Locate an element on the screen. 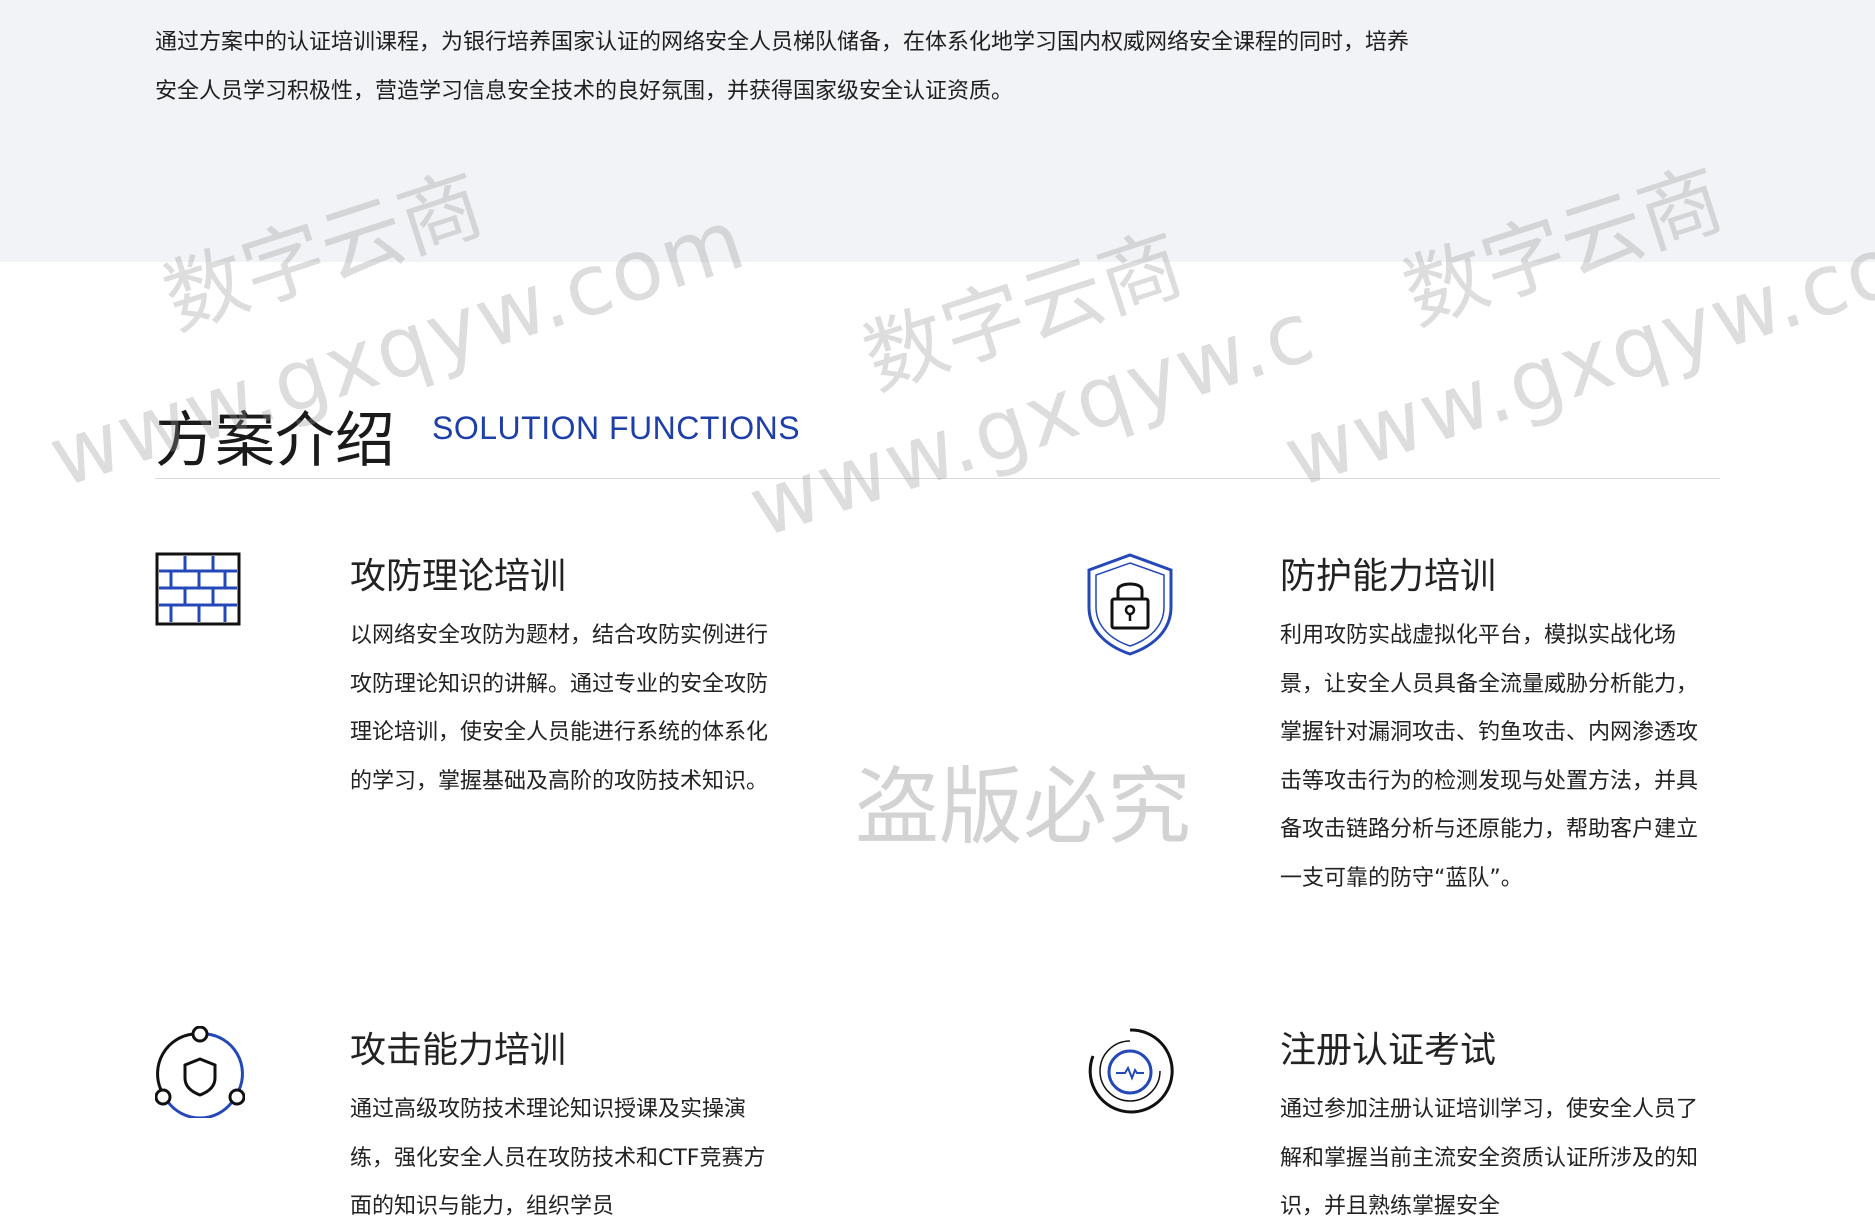 Image resolution: width=1875 pixels, height=1232 pixels. feature-title: 攻防理论培训 is located at coordinates (458, 576).